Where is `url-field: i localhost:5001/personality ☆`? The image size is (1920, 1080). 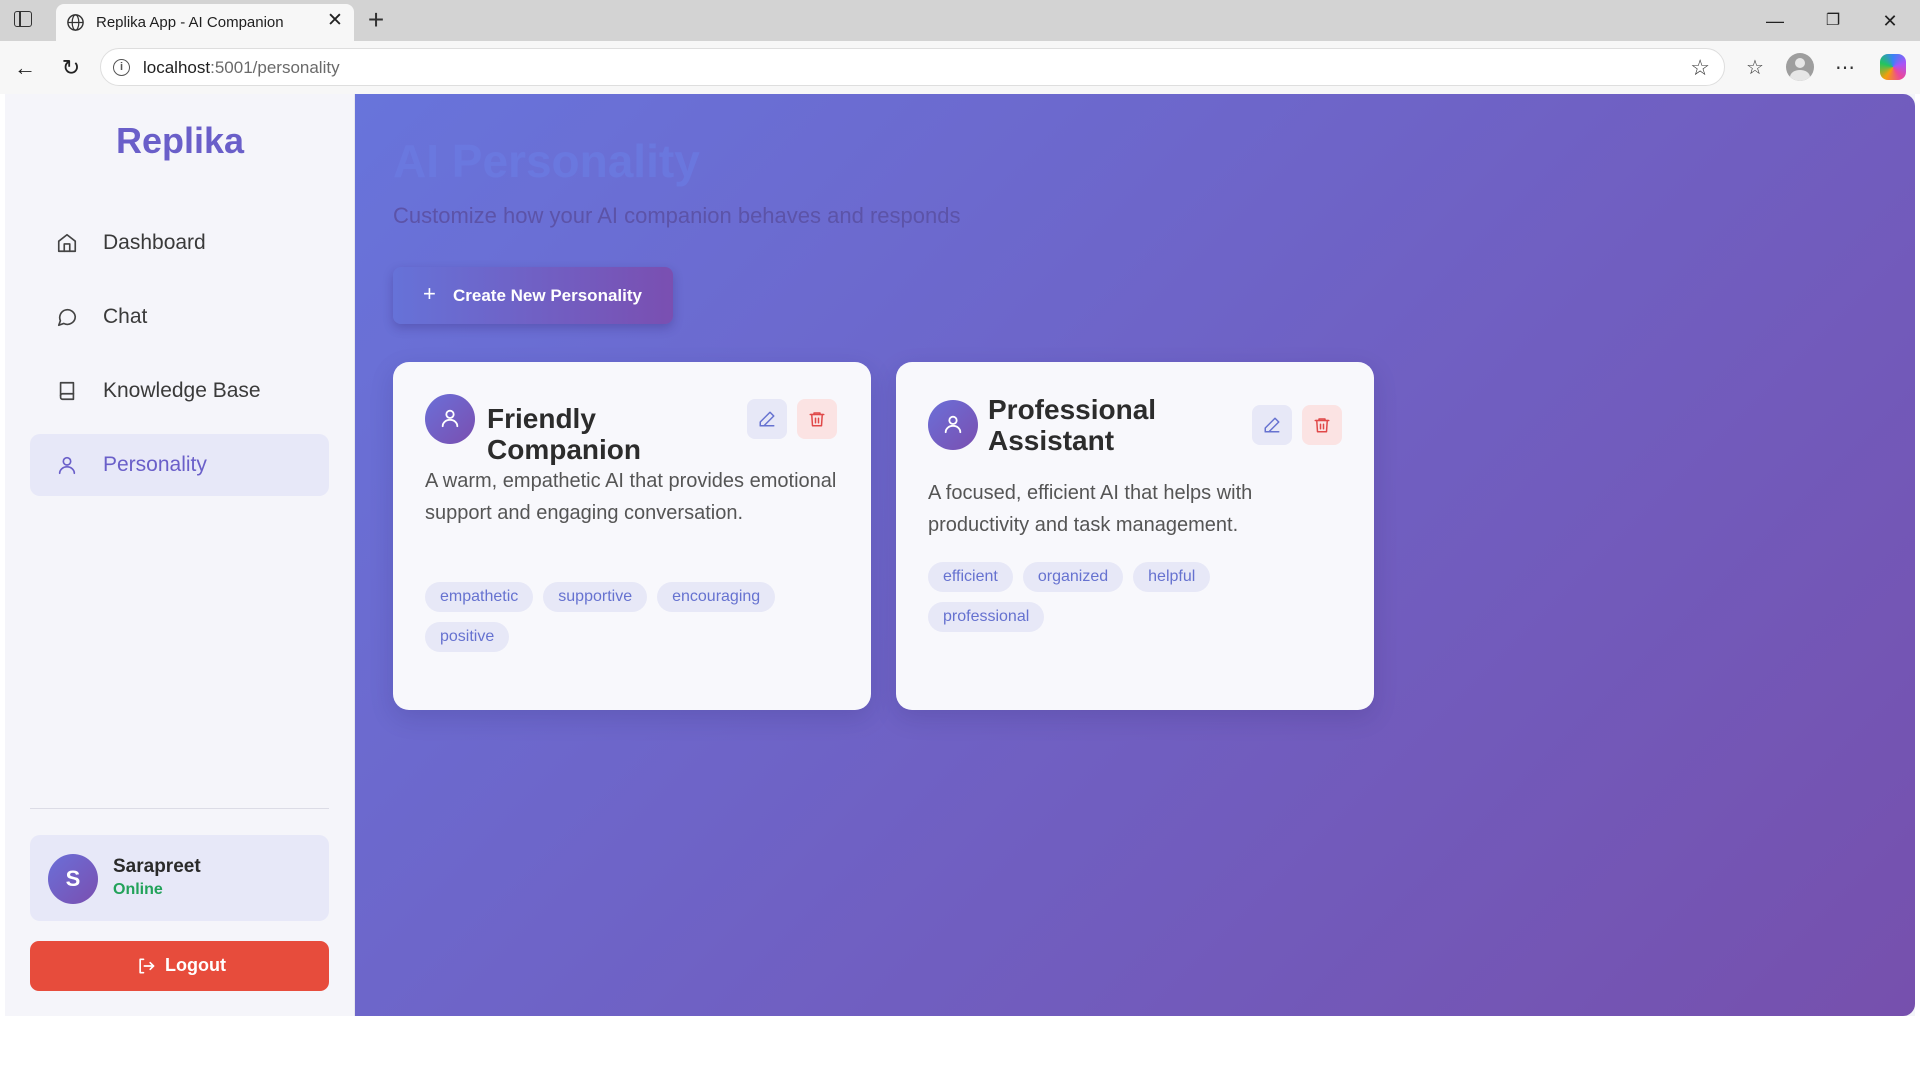
url-field: i localhost:5001/personality ☆ is located at coordinates (912, 67).